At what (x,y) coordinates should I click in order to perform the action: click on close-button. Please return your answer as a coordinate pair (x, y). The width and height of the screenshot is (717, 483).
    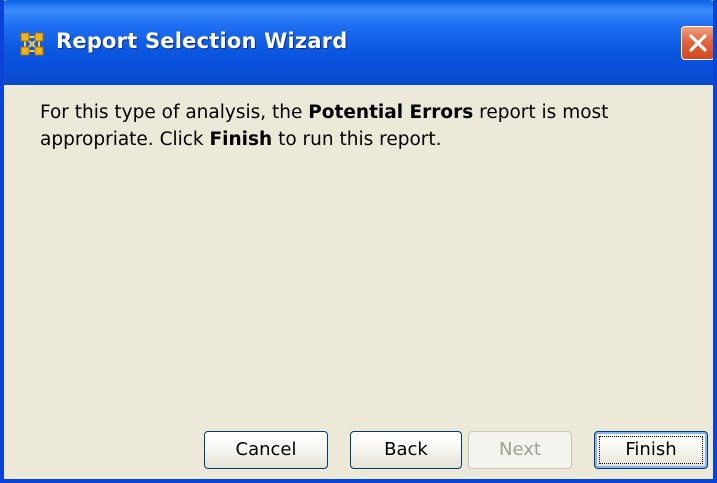
    Looking at the image, I should click on (697, 43).